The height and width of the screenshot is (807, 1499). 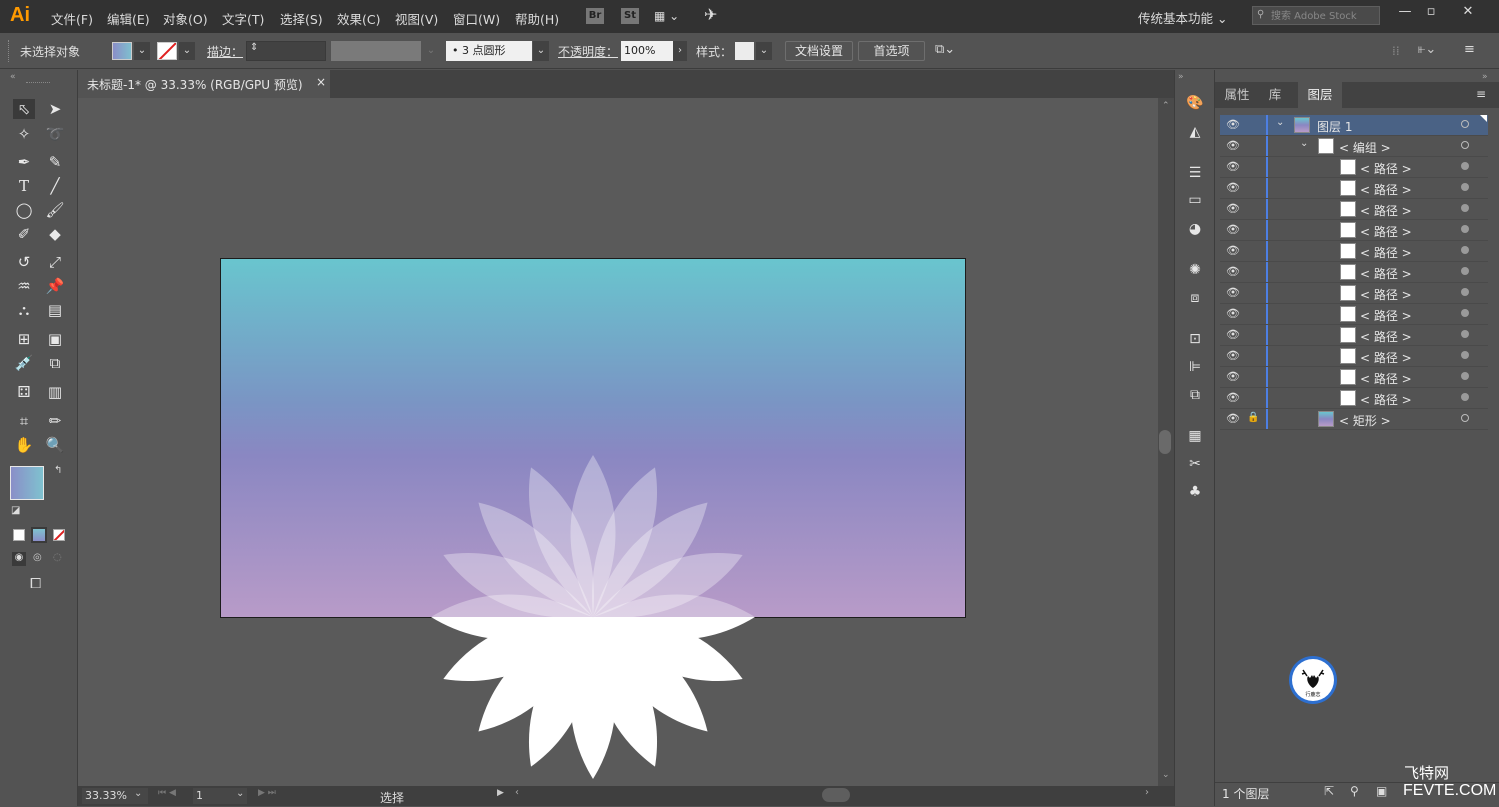 What do you see at coordinates (1431, 12) in the screenshot?
I see `maximize-button: ▫` at bounding box center [1431, 12].